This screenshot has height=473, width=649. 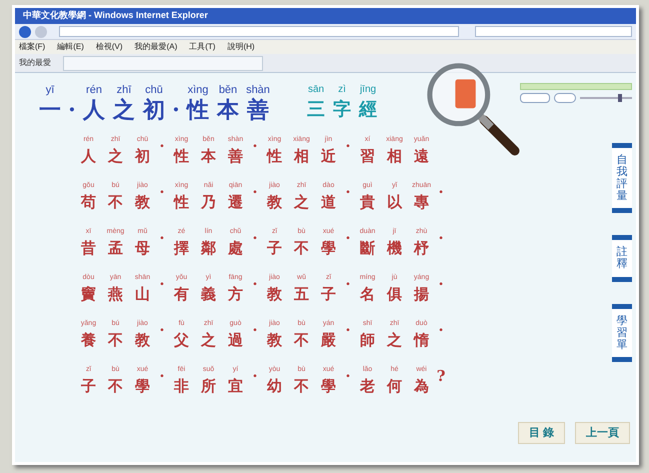 What do you see at coordinates (342, 110) in the screenshot?
I see `hanzi: 字` at bounding box center [342, 110].